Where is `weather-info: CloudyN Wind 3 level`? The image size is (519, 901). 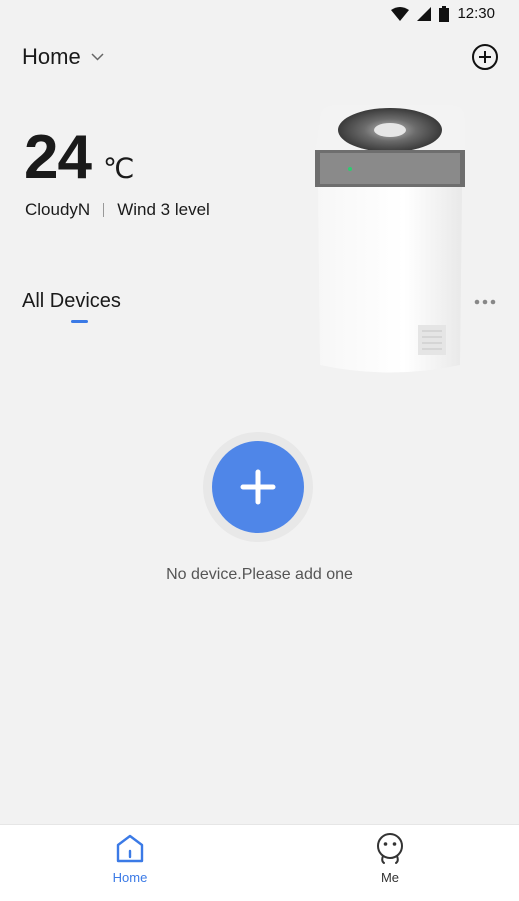
weather-info: CloudyN Wind 3 level is located at coordinates (117, 210).